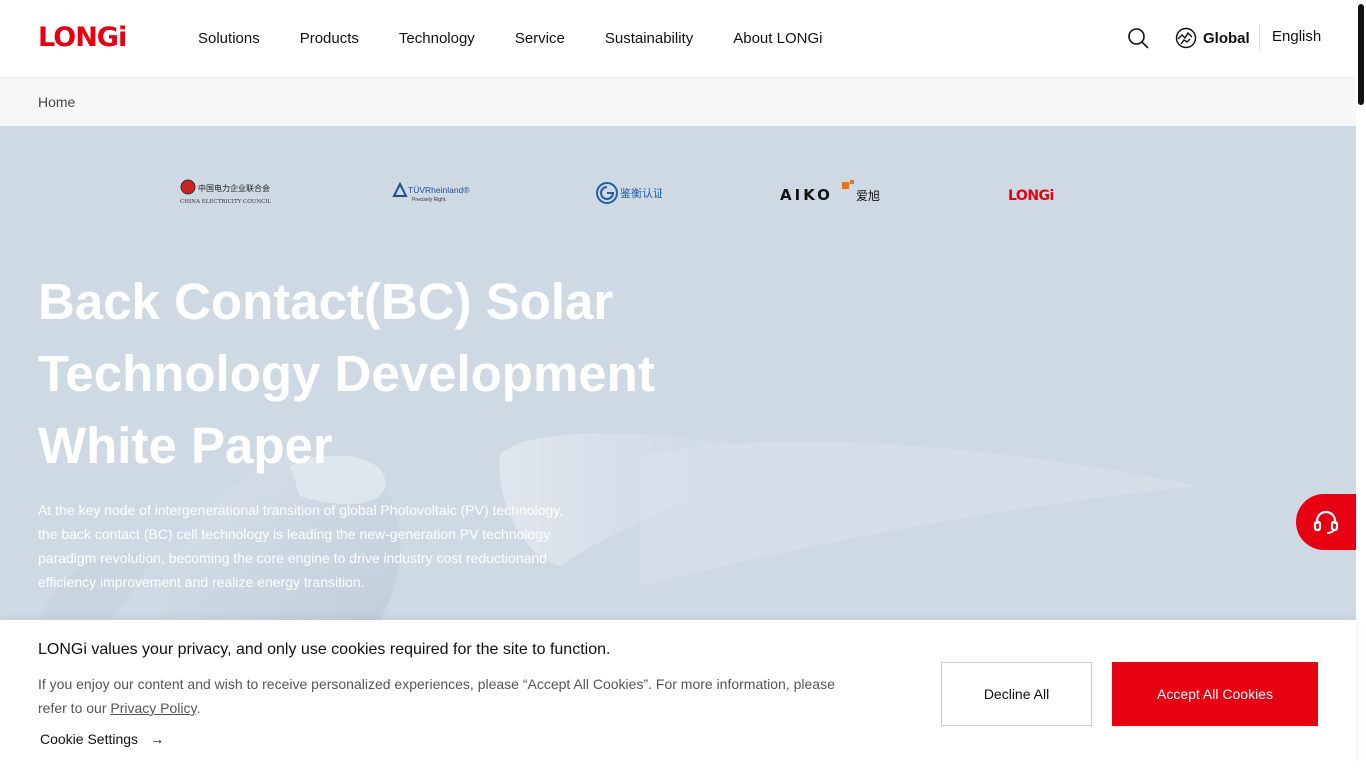  What do you see at coordinates (1186, 38) in the screenshot?
I see `globe-icon` at bounding box center [1186, 38].